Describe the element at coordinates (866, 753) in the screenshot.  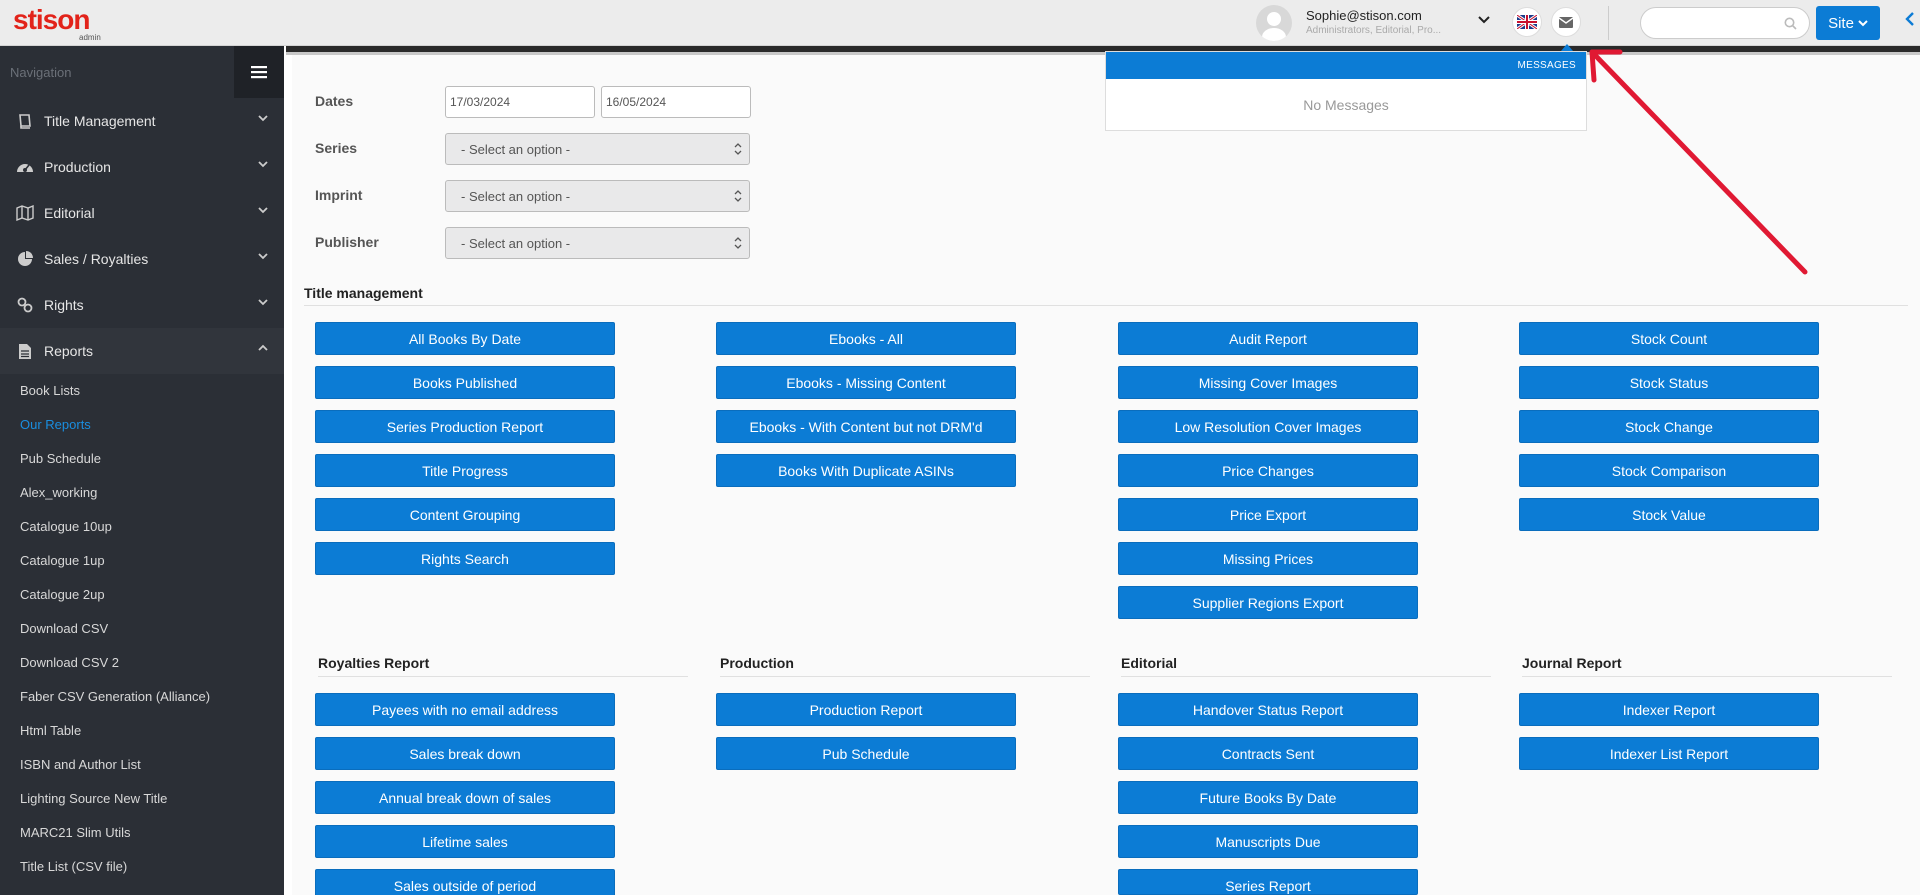
I see `report-button: Pub Schedule` at that location.